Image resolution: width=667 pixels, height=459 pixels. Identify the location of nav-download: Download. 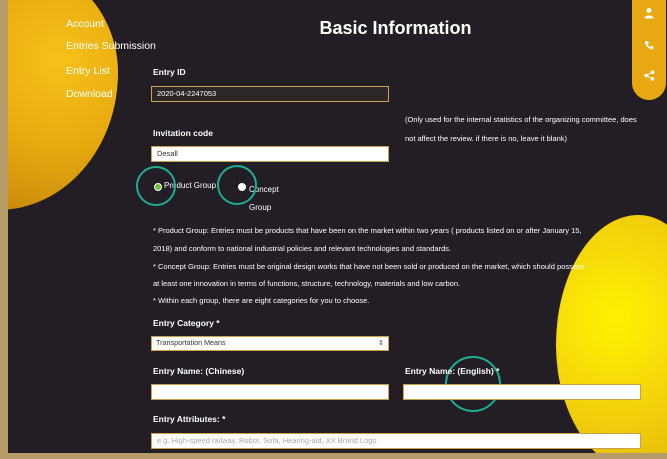
(89, 94).